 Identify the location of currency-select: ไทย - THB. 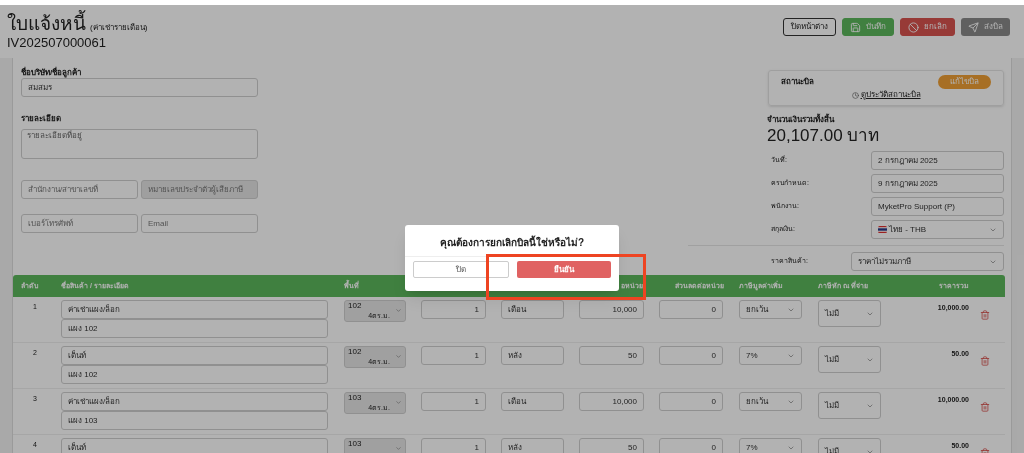
(937, 229).